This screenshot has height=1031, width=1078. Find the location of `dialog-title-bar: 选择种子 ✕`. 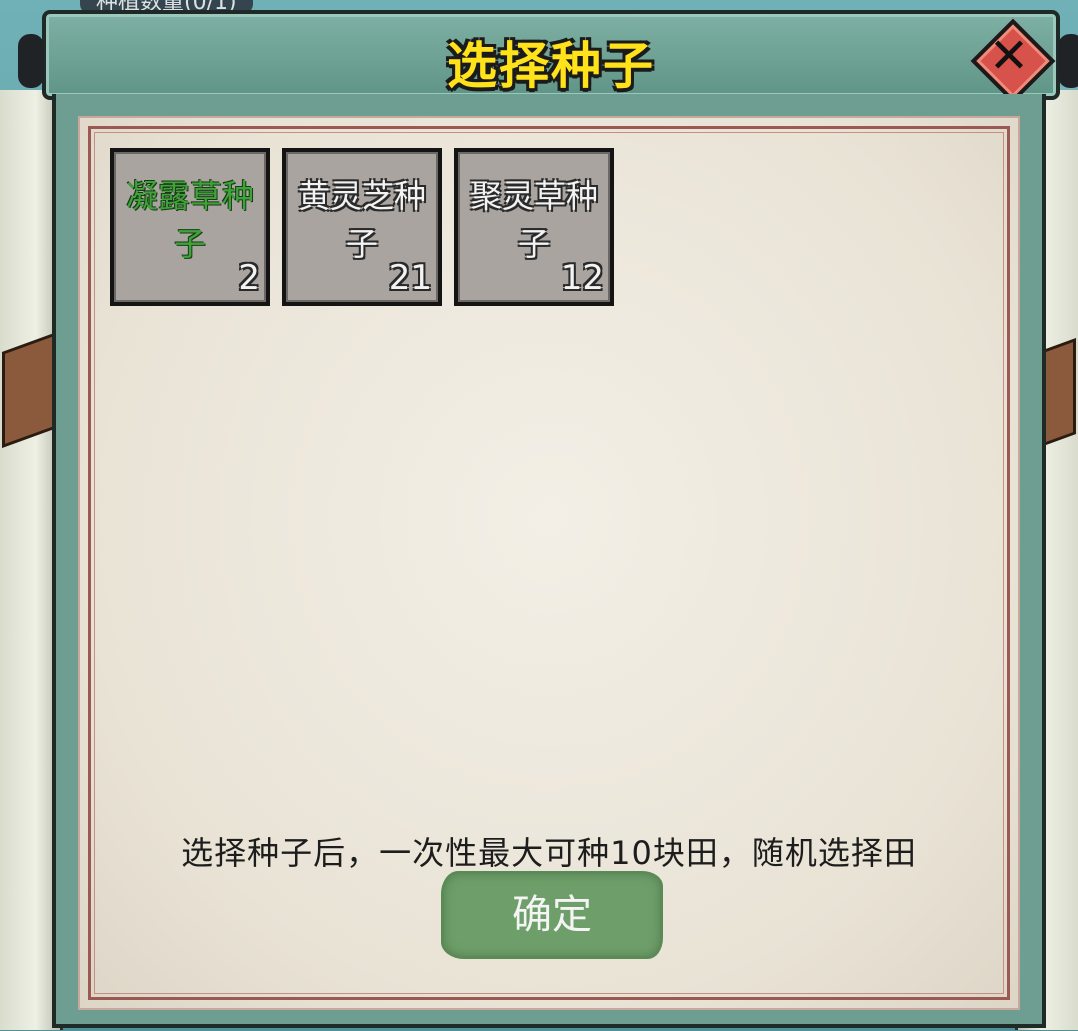

dialog-title-bar: 选择种子 ✕ is located at coordinates (548, 57).